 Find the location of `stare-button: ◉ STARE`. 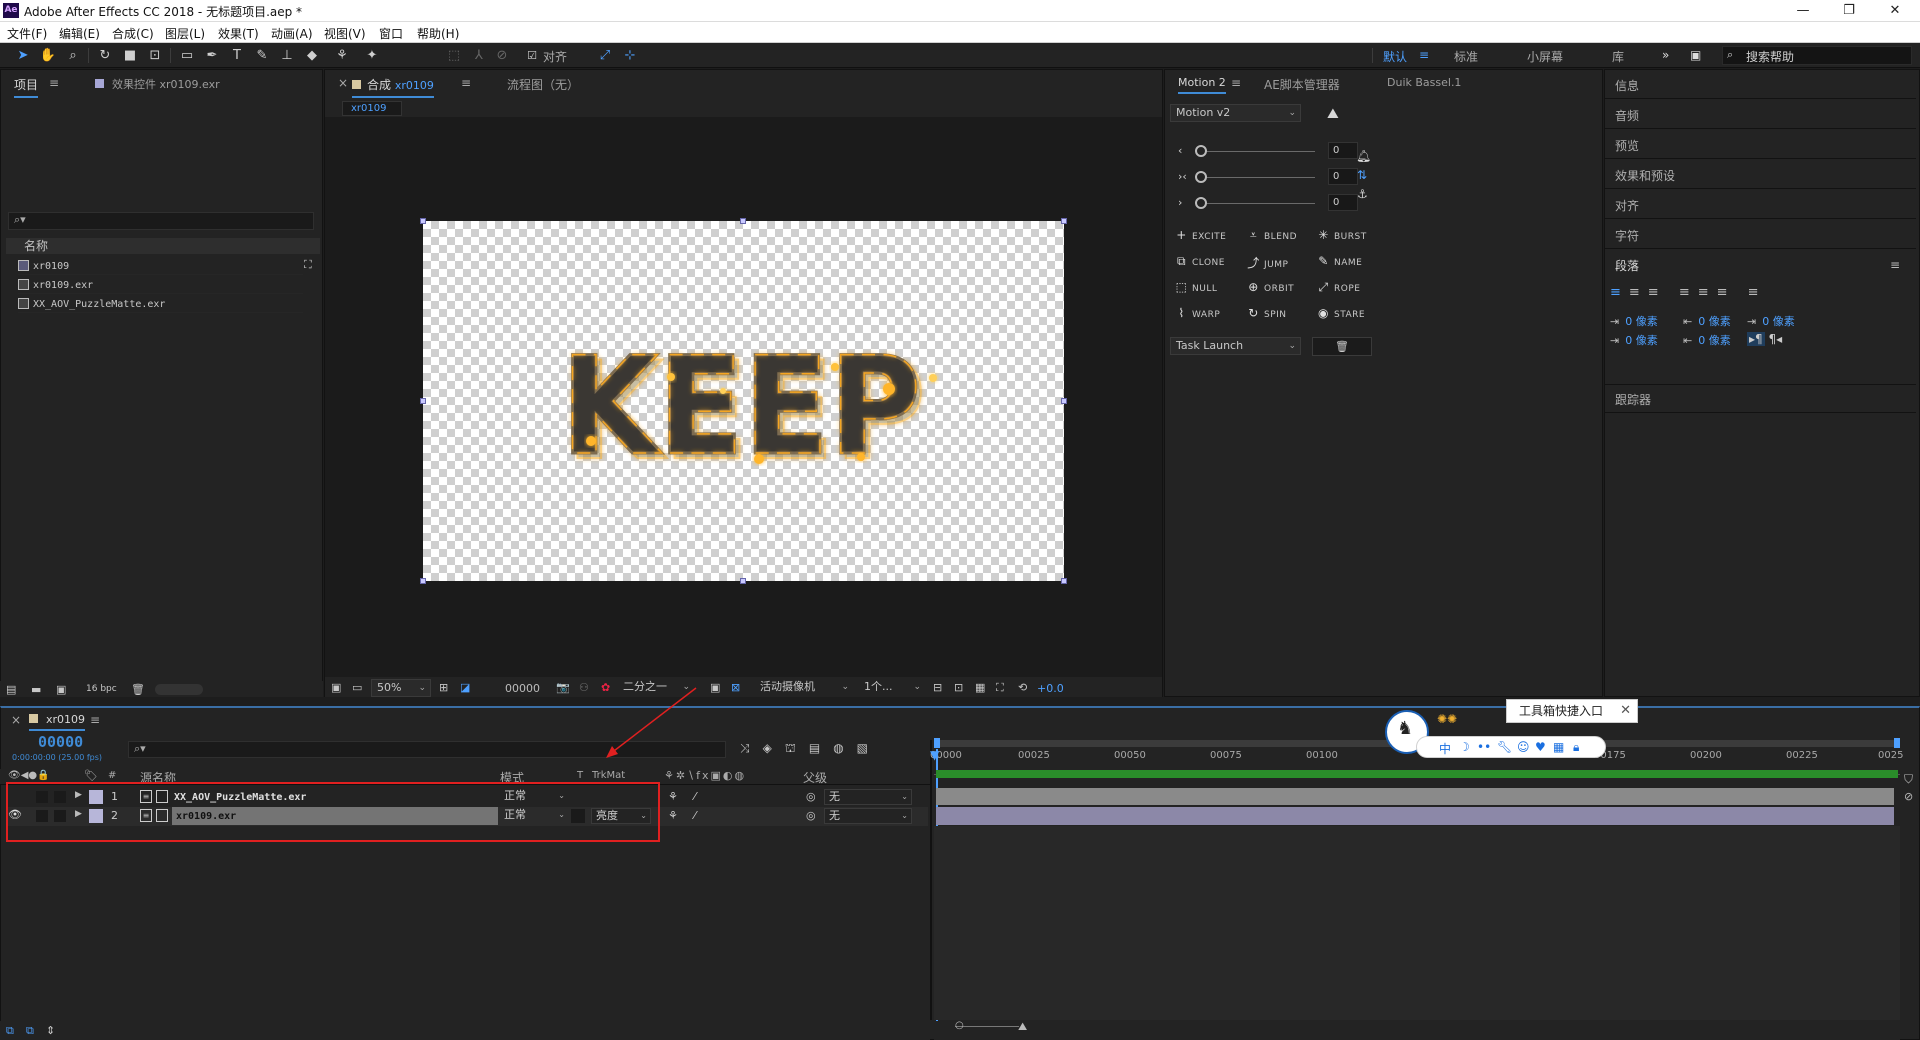

stare-button: ◉ STARE is located at coordinates (1341, 313).